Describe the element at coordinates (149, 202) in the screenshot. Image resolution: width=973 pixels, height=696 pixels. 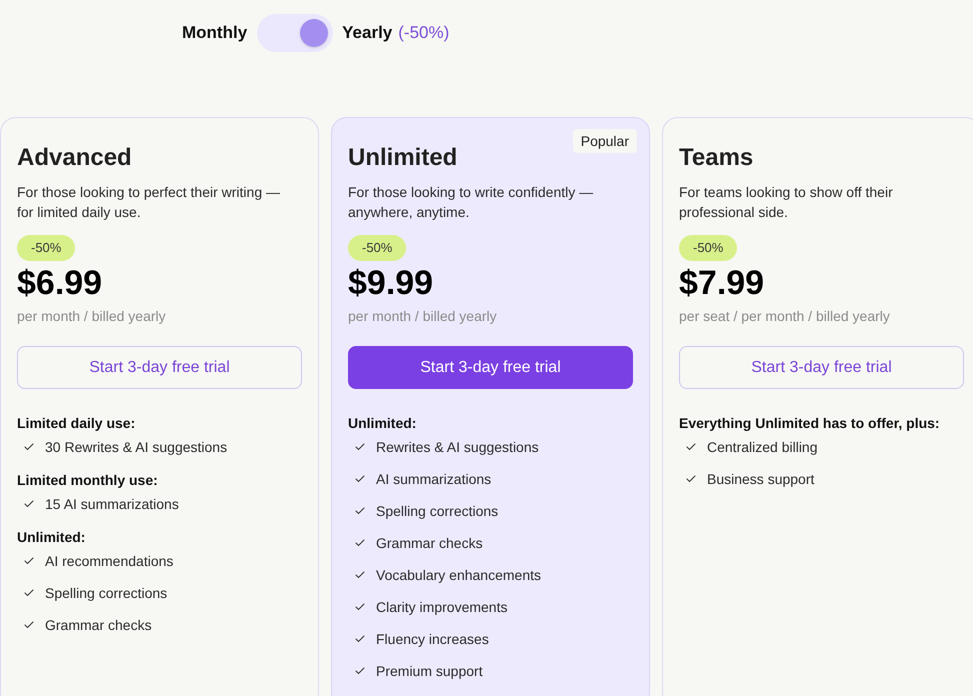
I see `plan-description: For those looking to perfect their writing — for limited daily use.` at that location.